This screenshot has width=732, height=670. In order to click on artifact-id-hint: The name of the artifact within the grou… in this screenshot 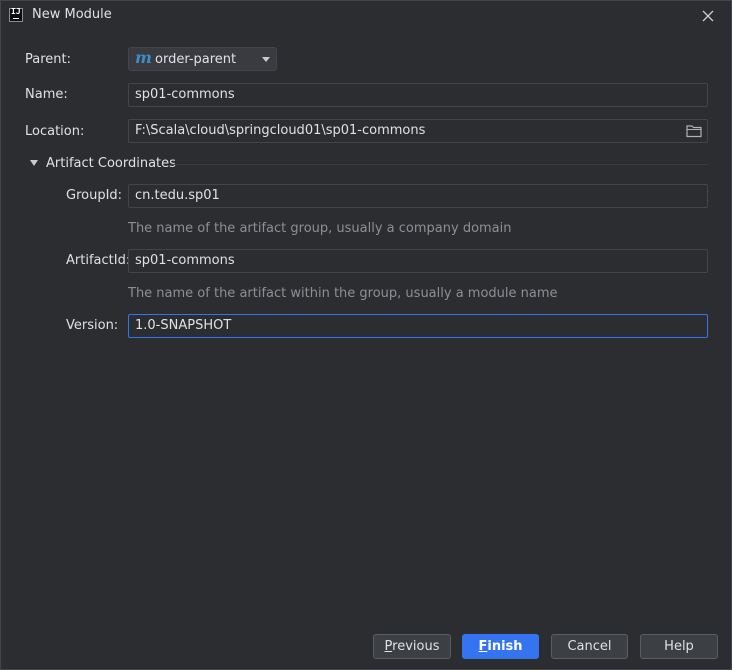, I will do `click(343, 293)`.